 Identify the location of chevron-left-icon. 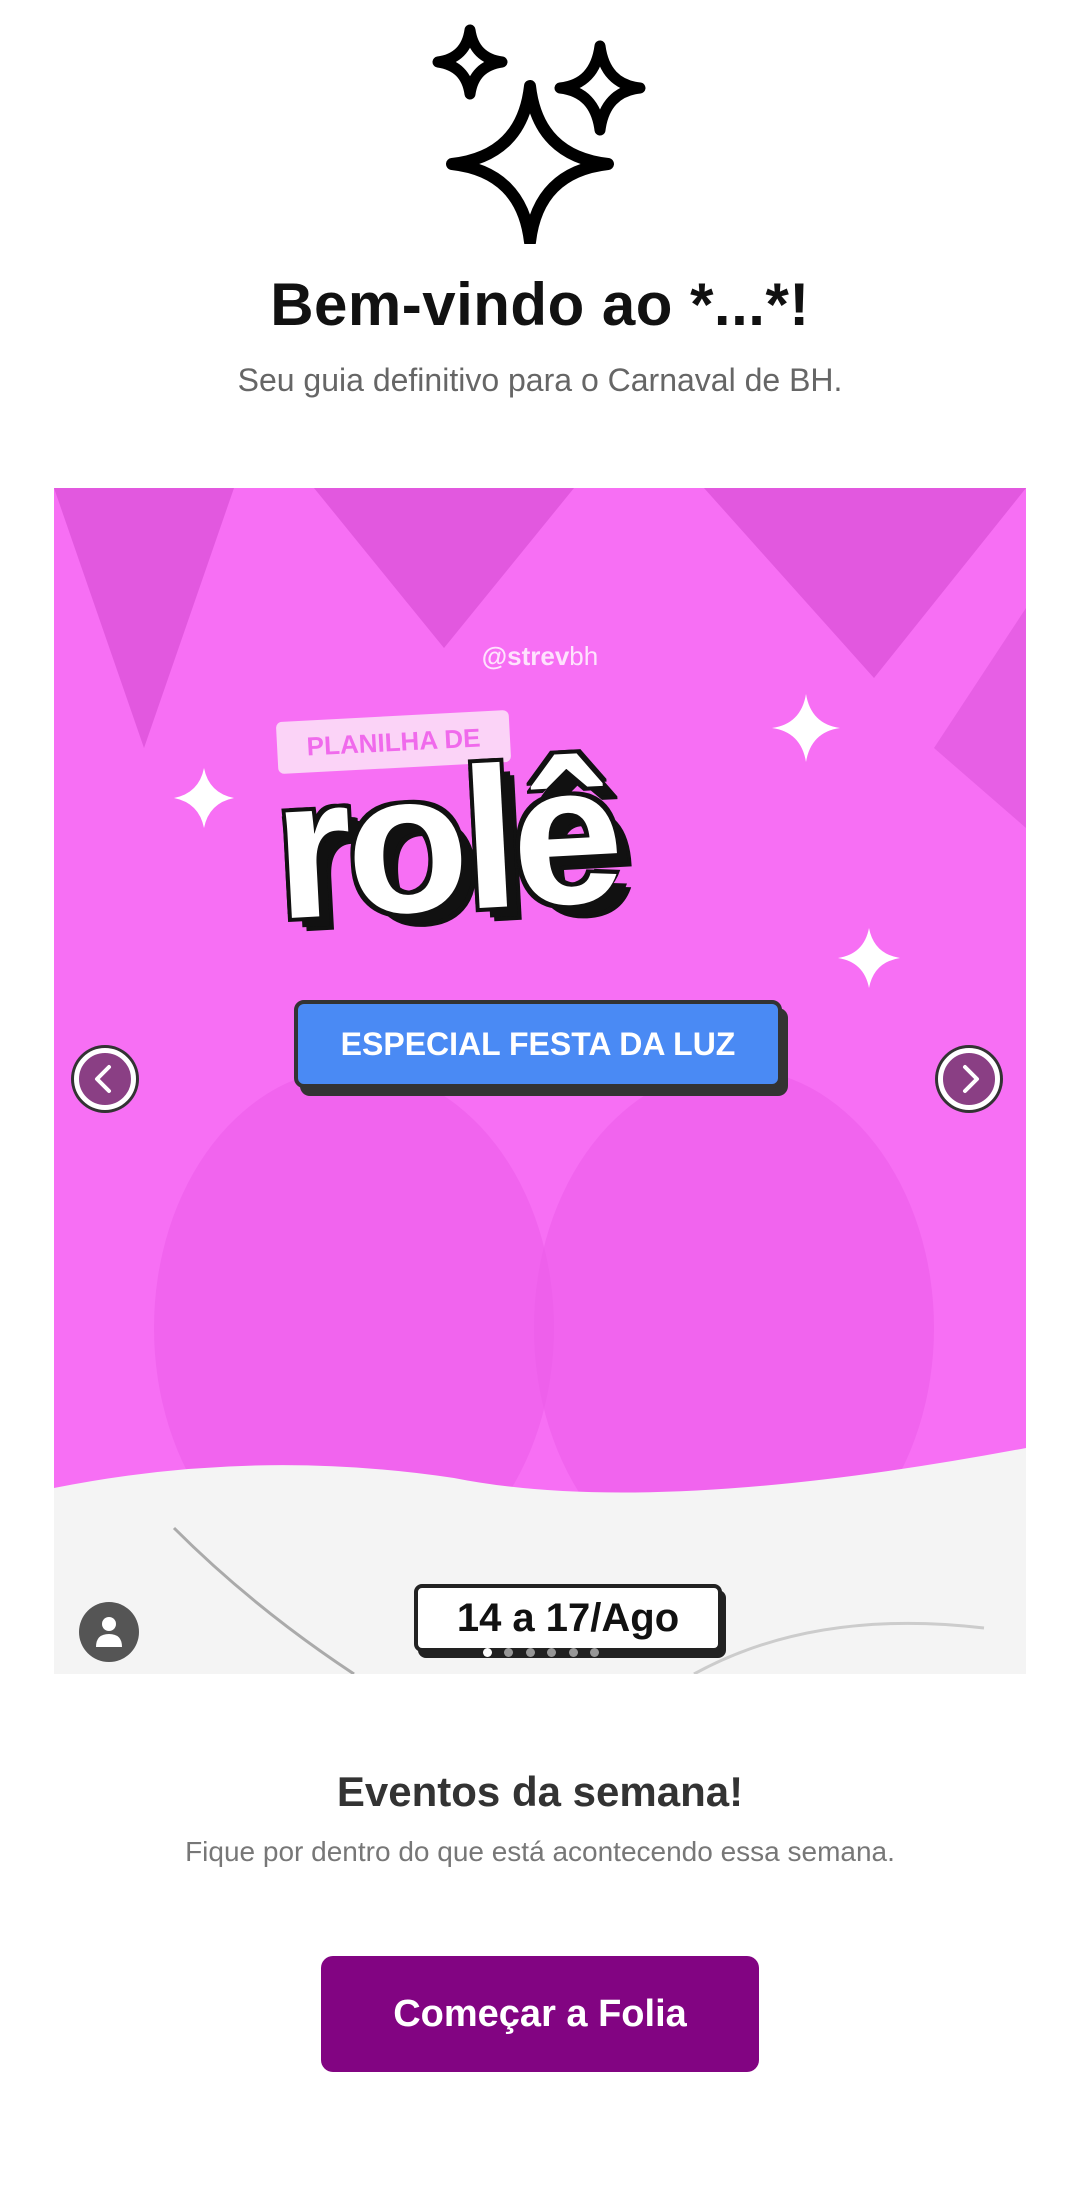
(103, 1079).